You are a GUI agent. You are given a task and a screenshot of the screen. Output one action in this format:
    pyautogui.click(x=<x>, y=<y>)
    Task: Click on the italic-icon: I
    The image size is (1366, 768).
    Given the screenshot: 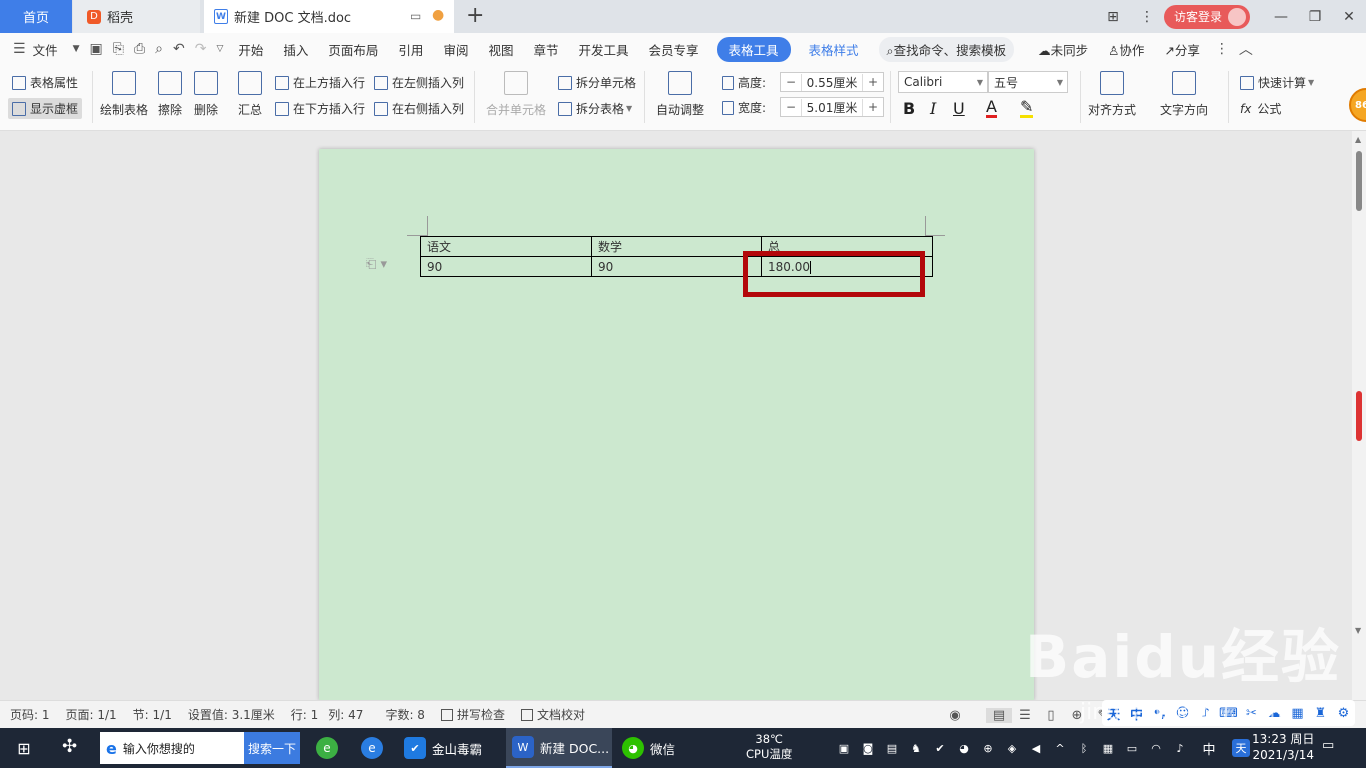 What is the action you would take?
    pyautogui.click(x=933, y=108)
    